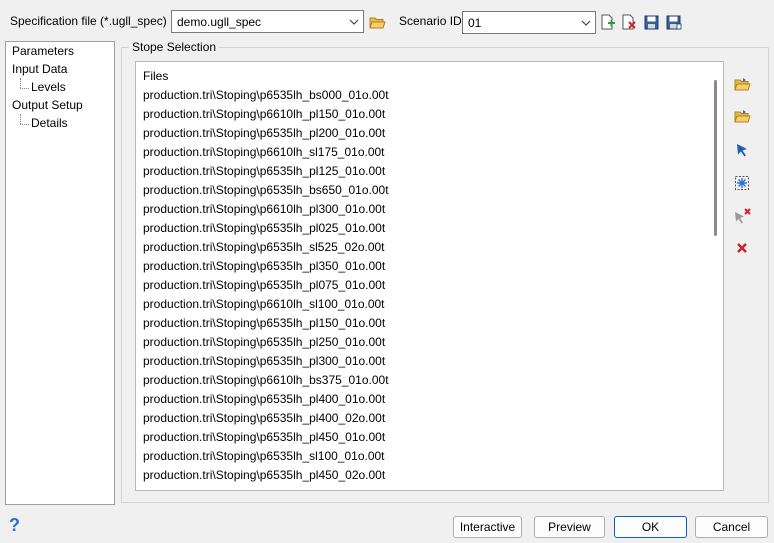 The image size is (774, 543). What do you see at coordinates (487, 527) in the screenshot?
I see `interactive-button: Interactive` at bounding box center [487, 527].